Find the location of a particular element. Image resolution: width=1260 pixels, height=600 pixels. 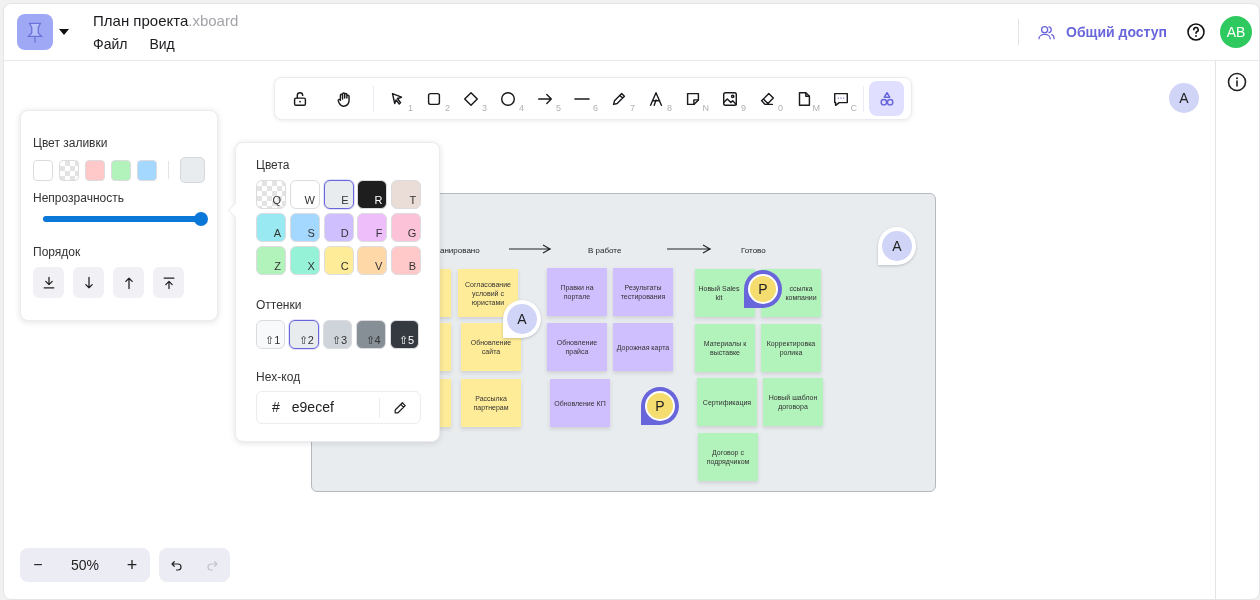

shade-swatch: ⇧4 is located at coordinates (371, 334).